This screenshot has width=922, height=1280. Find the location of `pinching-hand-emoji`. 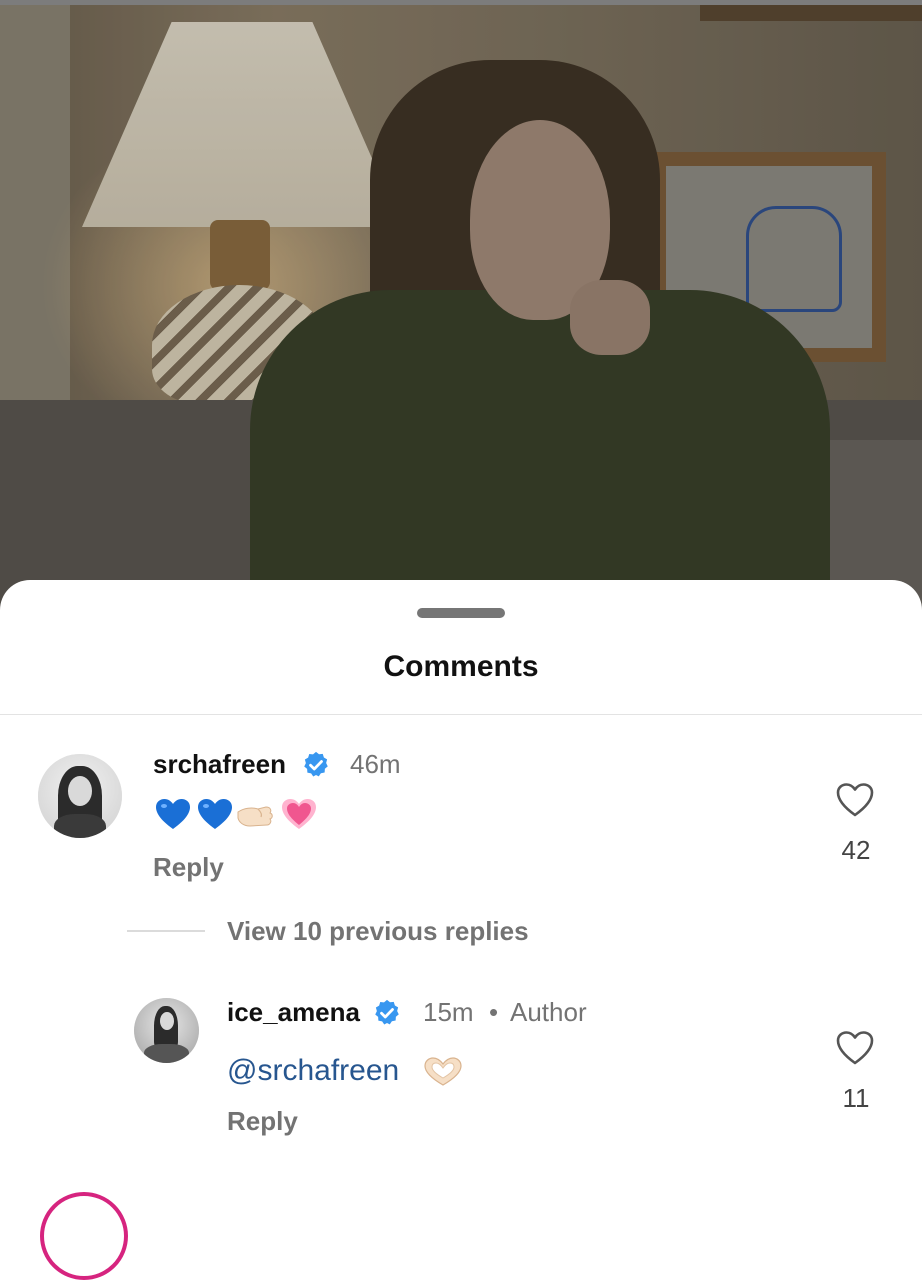

pinching-hand-emoji is located at coordinates (255, 816).